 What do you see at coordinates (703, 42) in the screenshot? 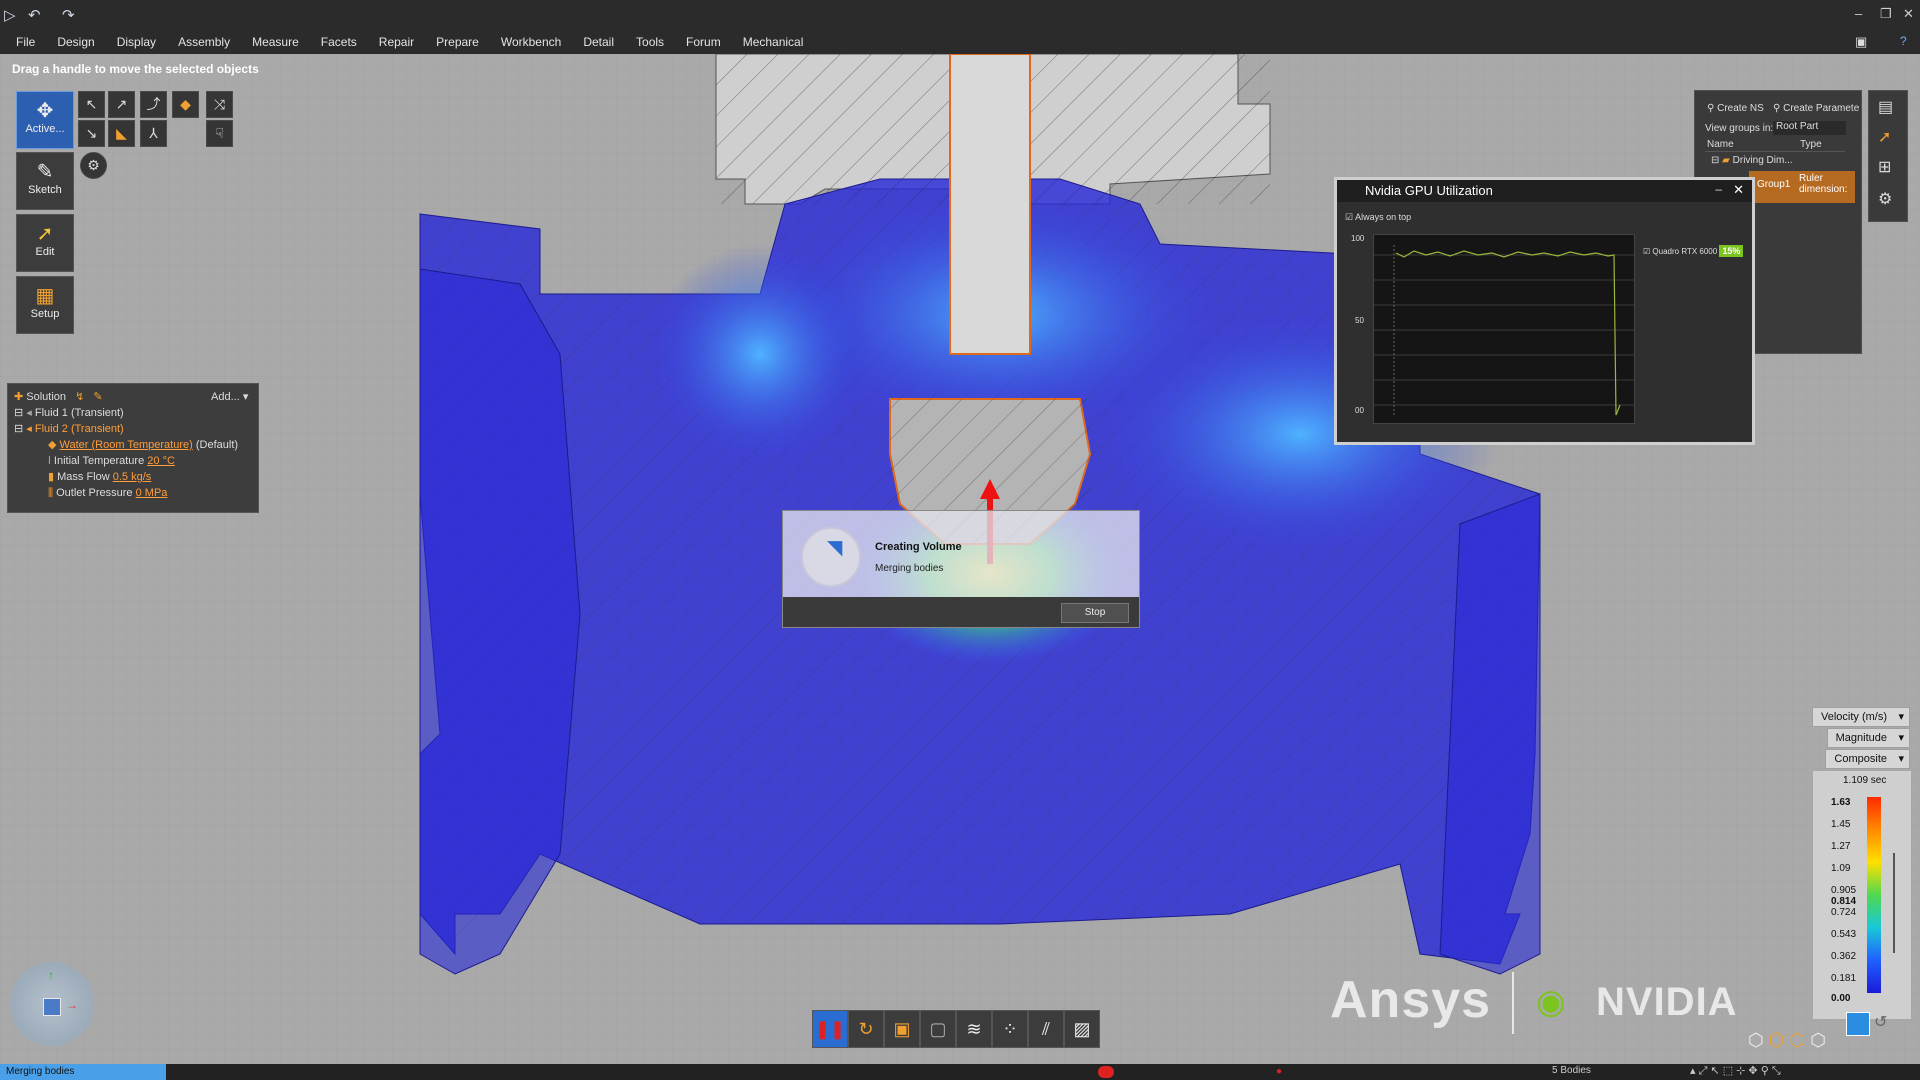
I see `menu-forum: Forum` at bounding box center [703, 42].